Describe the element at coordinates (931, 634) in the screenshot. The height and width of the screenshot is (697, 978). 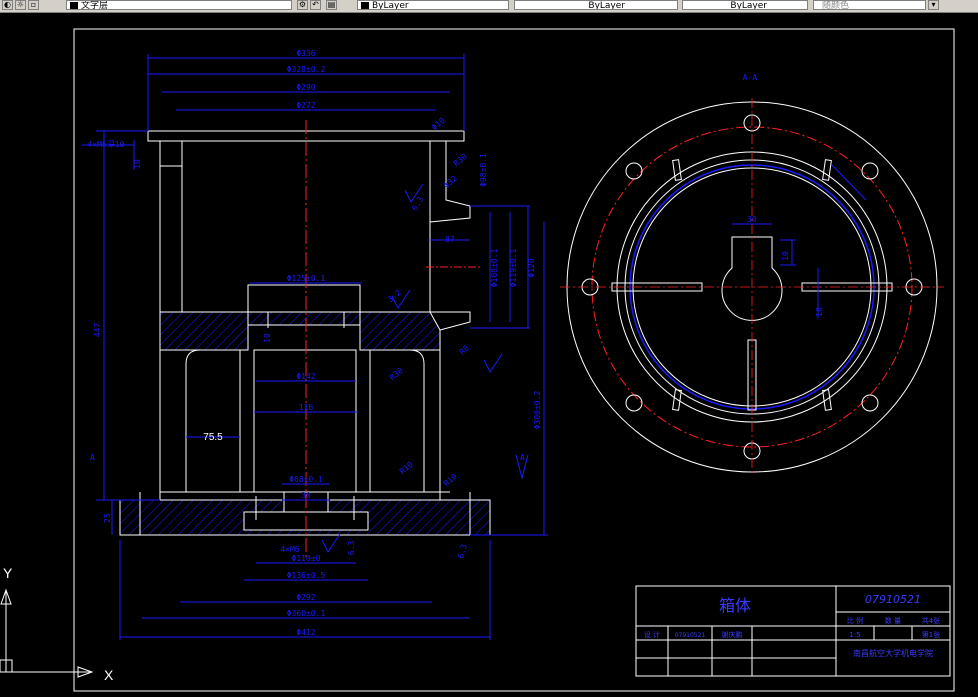
I see `sheet-number: 第1张` at that location.